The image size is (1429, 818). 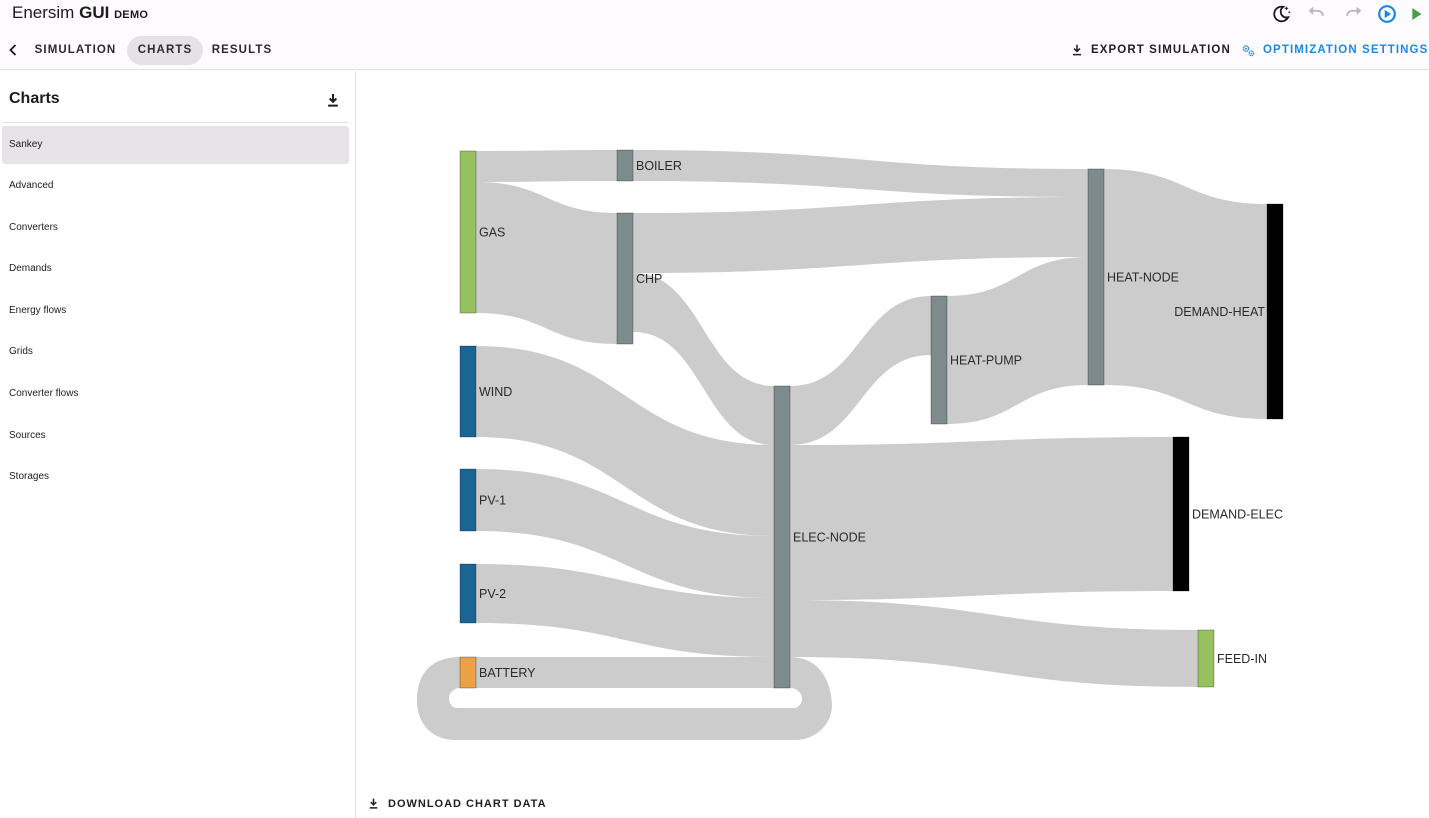 I want to click on sankey-node-boiler, so click(x=625, y=165).